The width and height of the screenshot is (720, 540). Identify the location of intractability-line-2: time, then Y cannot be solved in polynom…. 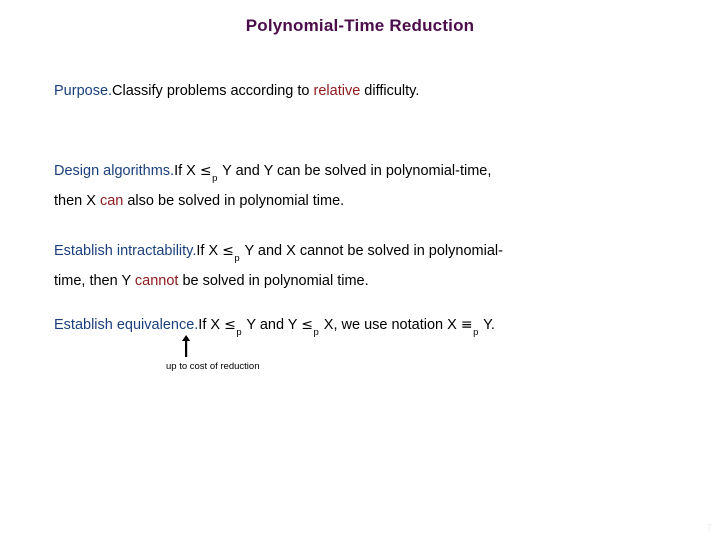
(369, 281).